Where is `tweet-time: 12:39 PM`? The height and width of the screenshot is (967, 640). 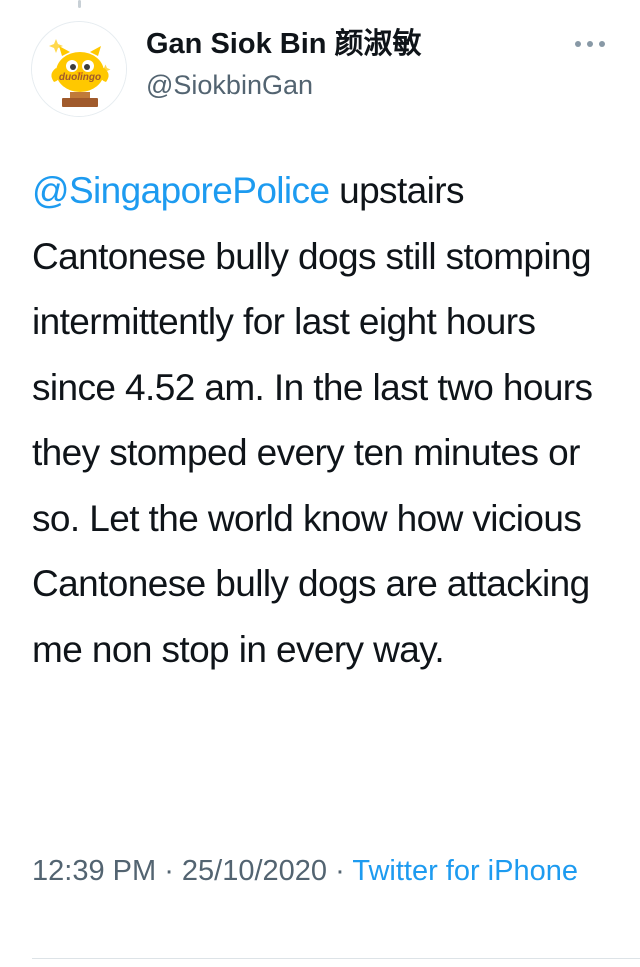
tweet-time: 12:39 PM is located at coordinates (94, 871).